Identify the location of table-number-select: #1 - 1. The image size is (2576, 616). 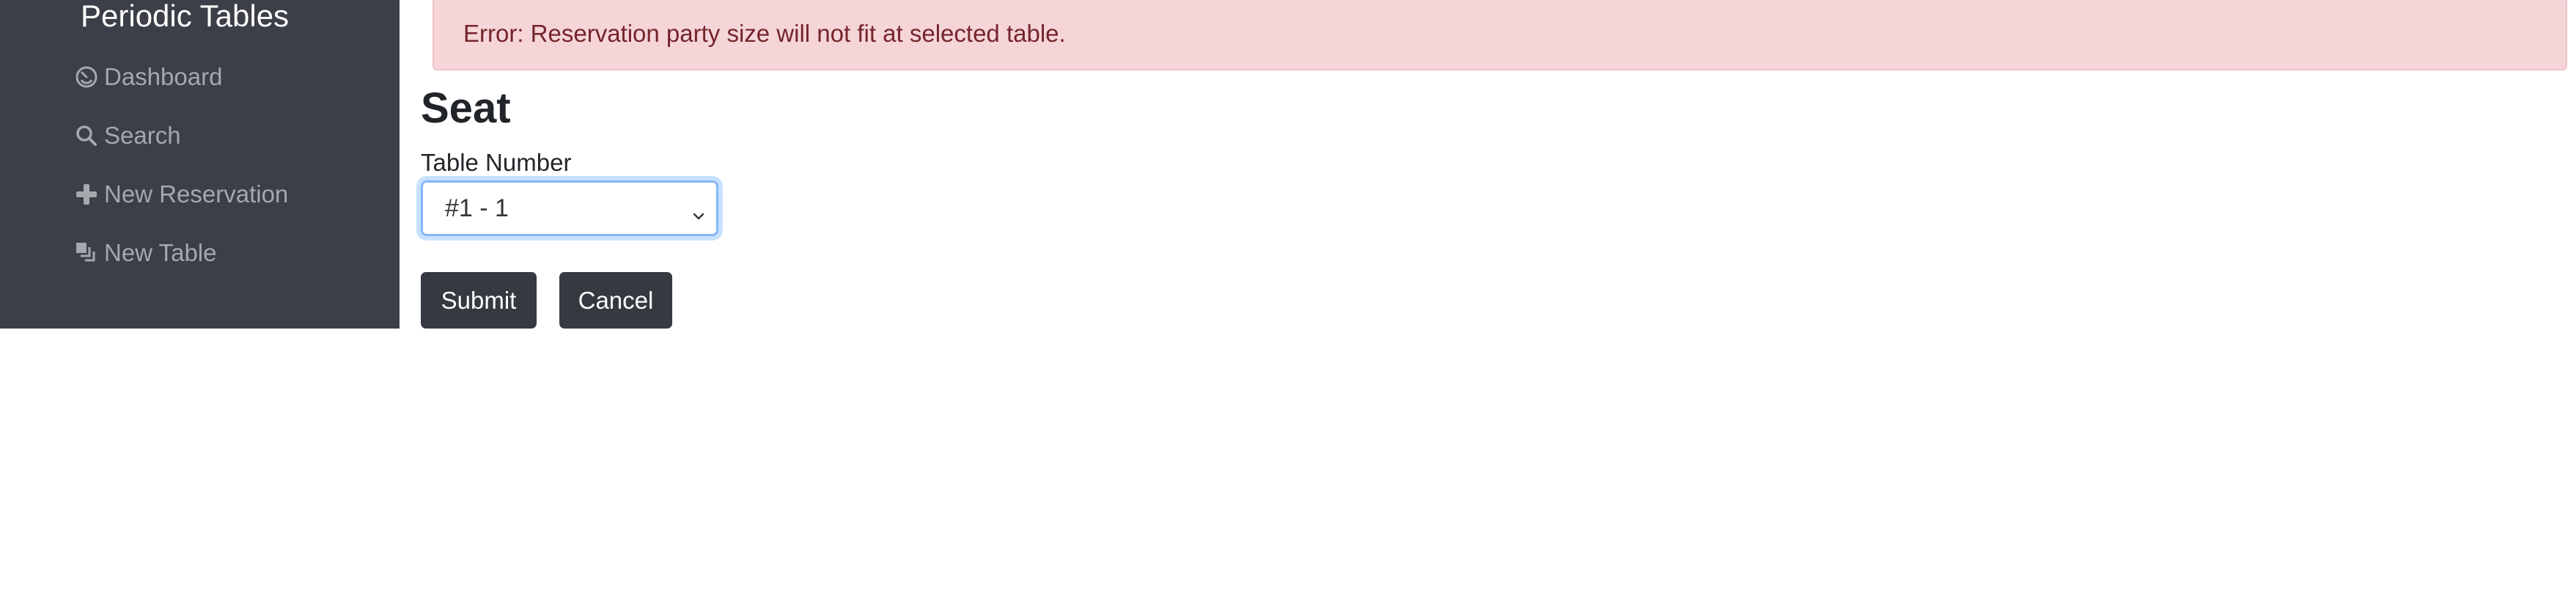
(569, 208).